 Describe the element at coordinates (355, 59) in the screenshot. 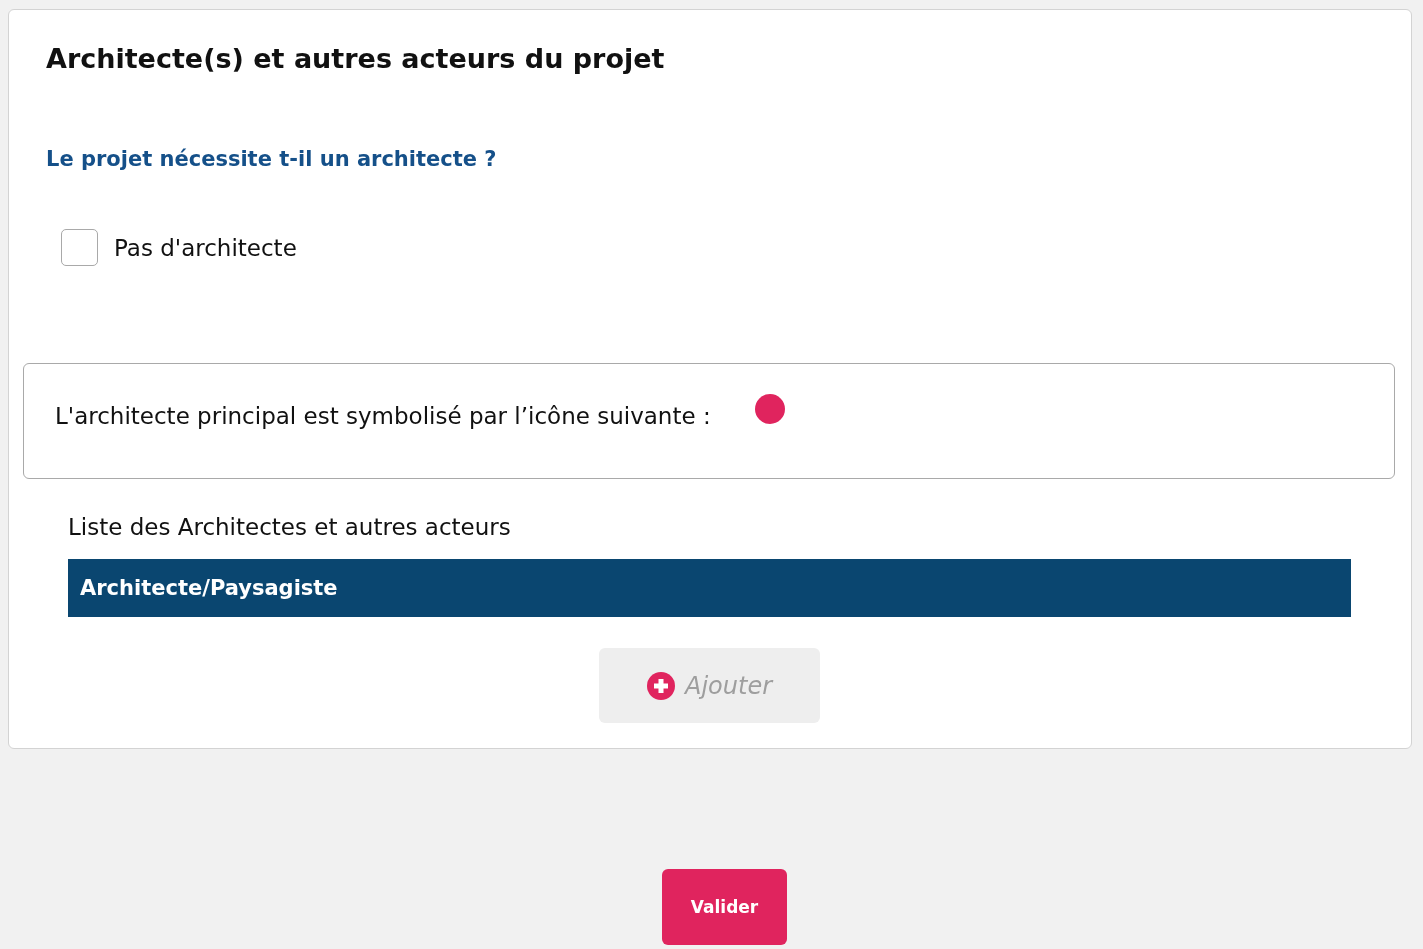

I see `section-title: Architecte(s) et autres acteurs du projet` at that location.